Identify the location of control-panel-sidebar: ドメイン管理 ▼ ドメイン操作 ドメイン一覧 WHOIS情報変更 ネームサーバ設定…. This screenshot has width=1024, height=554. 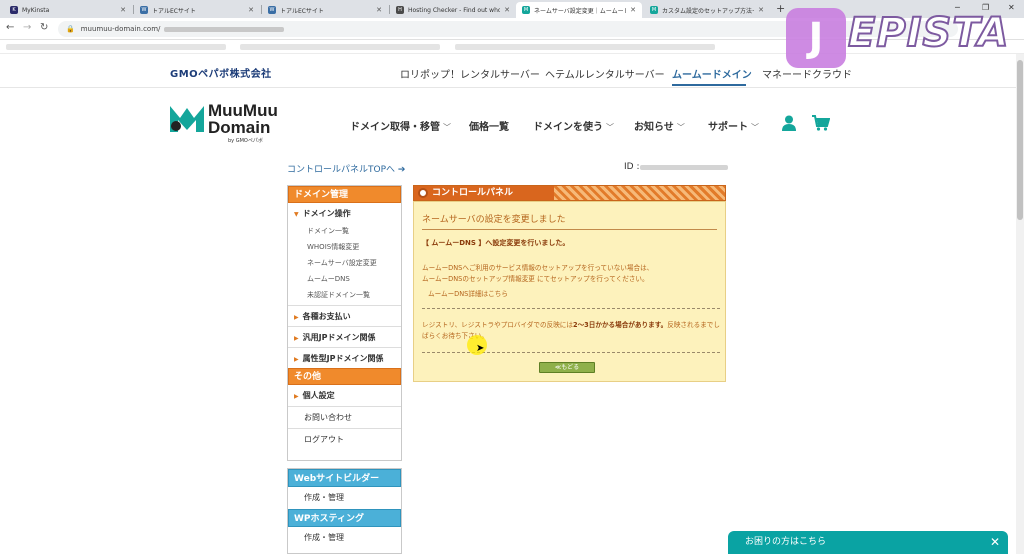
(344, 323).